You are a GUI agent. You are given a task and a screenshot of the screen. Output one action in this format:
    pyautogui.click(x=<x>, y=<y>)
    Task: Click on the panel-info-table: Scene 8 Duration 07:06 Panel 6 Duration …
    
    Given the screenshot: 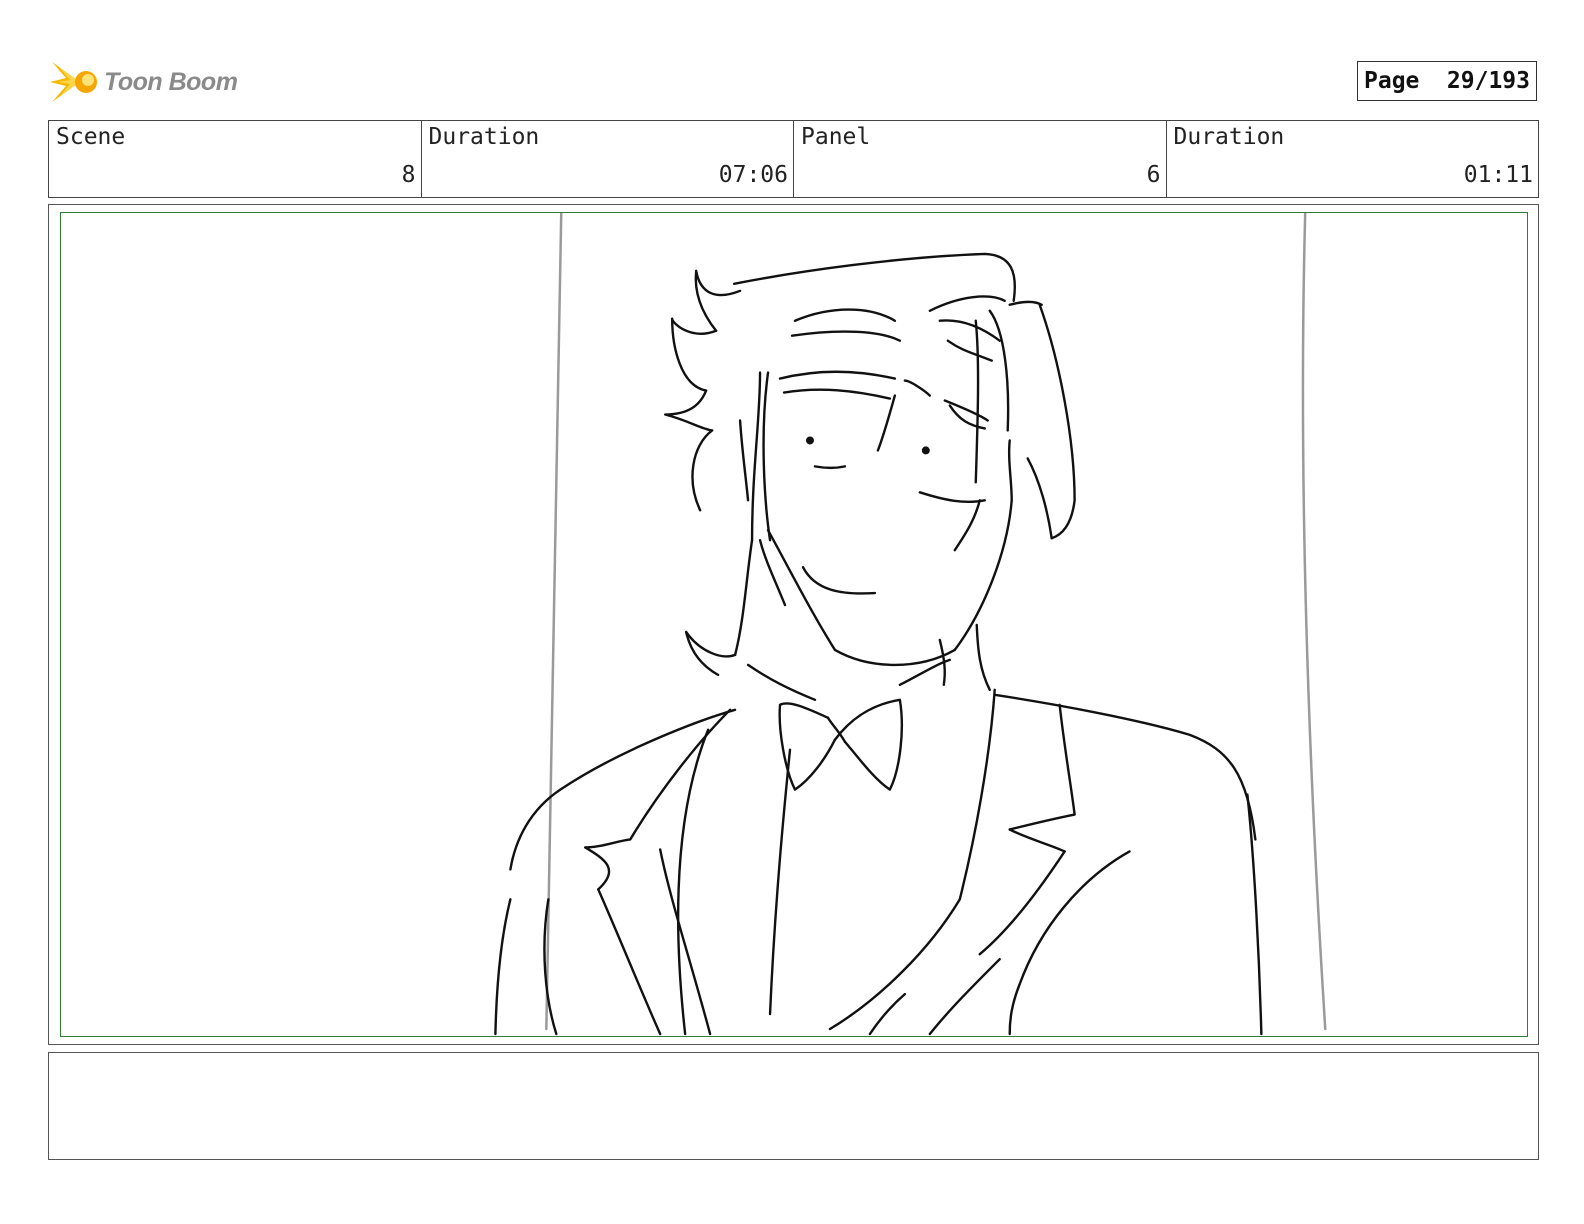 What is the action you would take?
    pyautogui.click(x=793, y=159)
    